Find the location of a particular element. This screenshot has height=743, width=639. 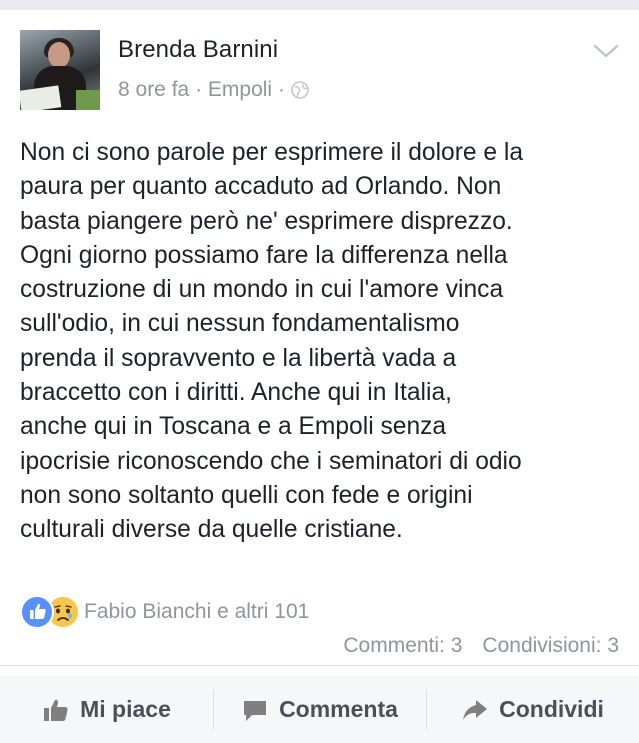

post-text-line: culturali diverse da quelle cristiane. is located at coordinates (211, 530).